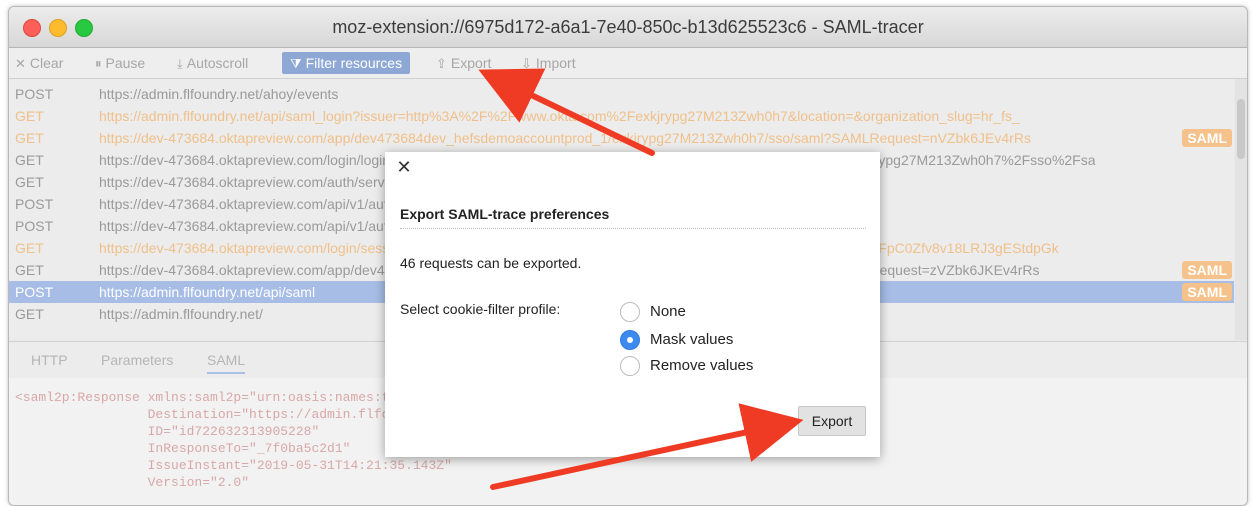 This screenshot has width=1253, height=506. I want to click on arrow-to-export-button, so click(647, 446).